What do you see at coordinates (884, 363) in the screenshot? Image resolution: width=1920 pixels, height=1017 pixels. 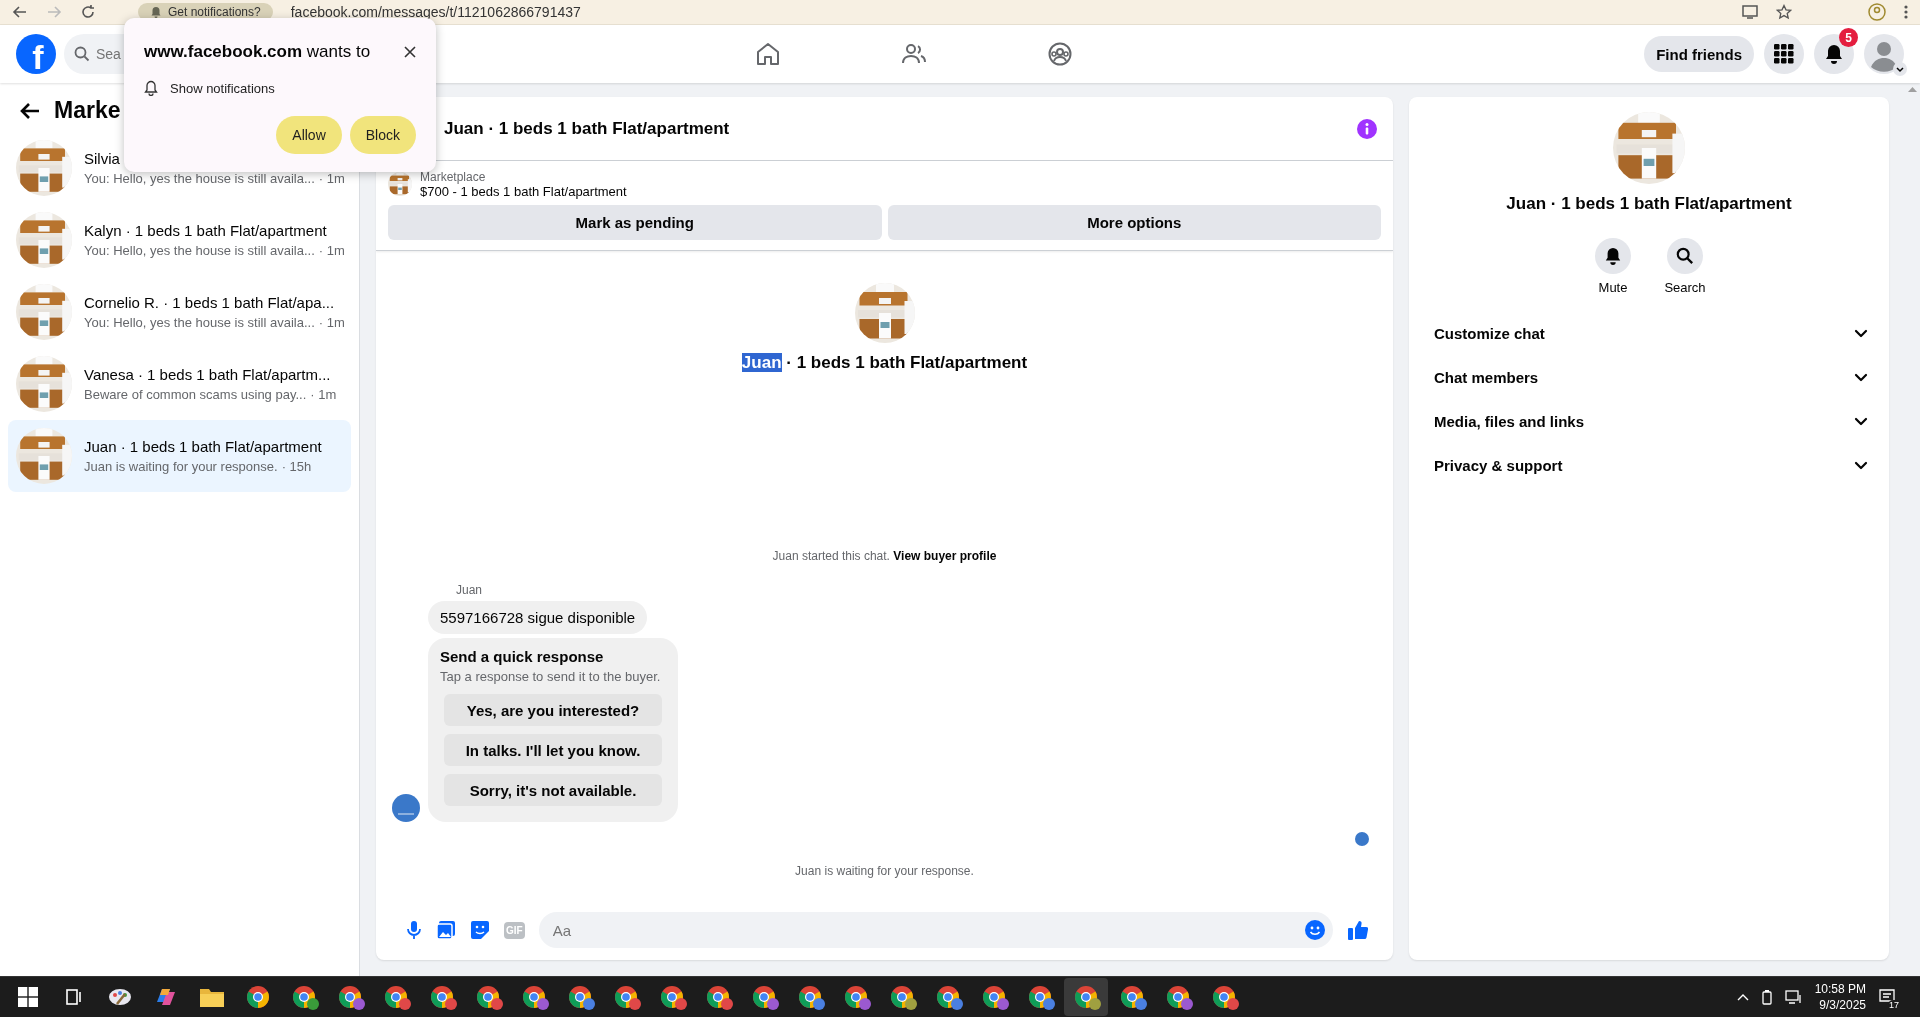 I see `listing-heading: Juan · 1 beds 1 bath Flat/apartment` at bounding box center [884, 363].